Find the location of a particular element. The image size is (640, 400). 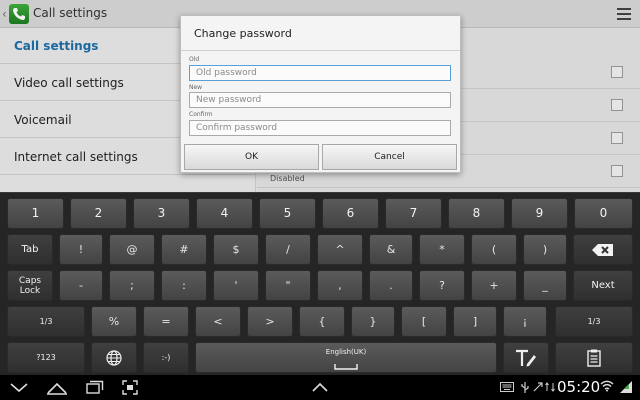

key-plus: + is located at coordinates (494, 285).